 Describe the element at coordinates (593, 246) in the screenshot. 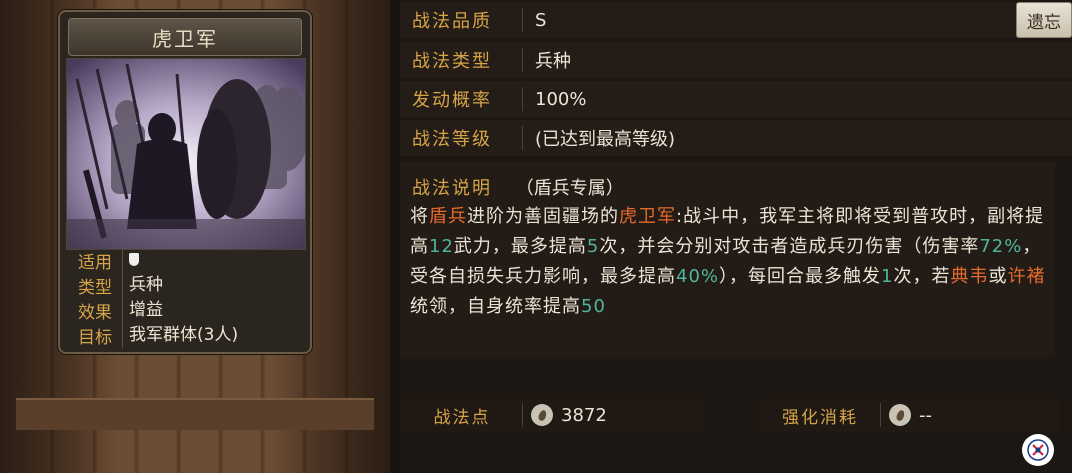

I see `highlight-term: 5` at that location.